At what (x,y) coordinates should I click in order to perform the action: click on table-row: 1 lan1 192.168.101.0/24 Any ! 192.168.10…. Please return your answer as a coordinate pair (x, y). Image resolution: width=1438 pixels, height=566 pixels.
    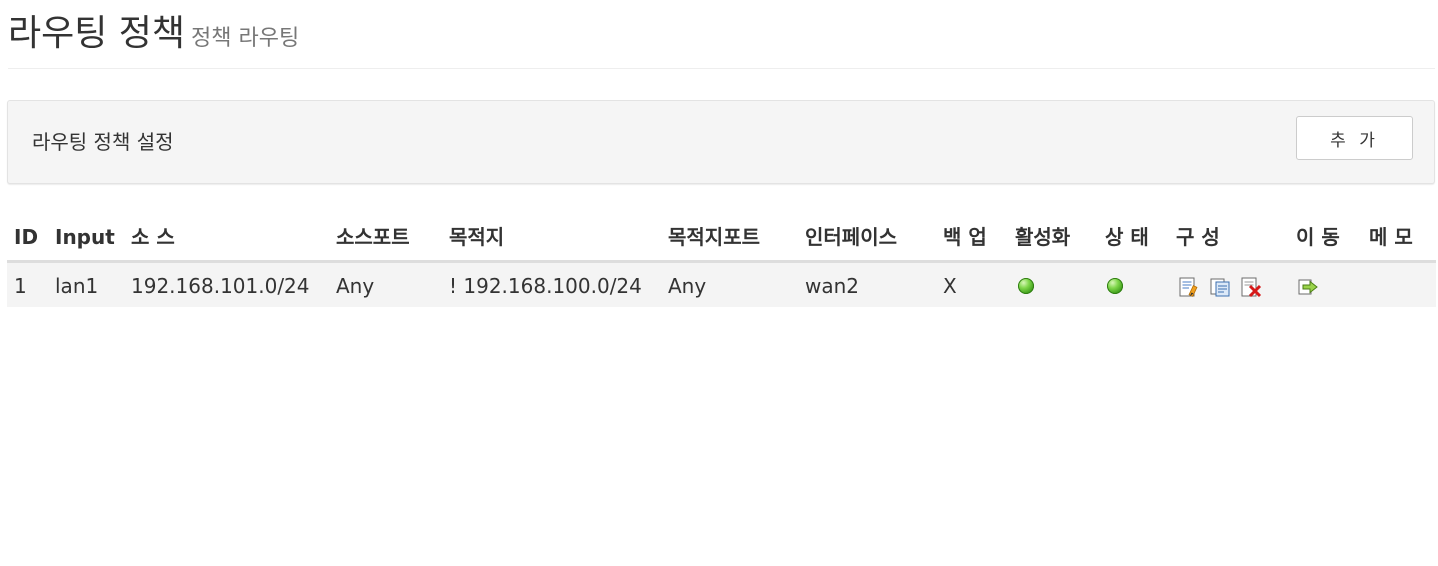
    Looking at the image, I should click on (721, 285).